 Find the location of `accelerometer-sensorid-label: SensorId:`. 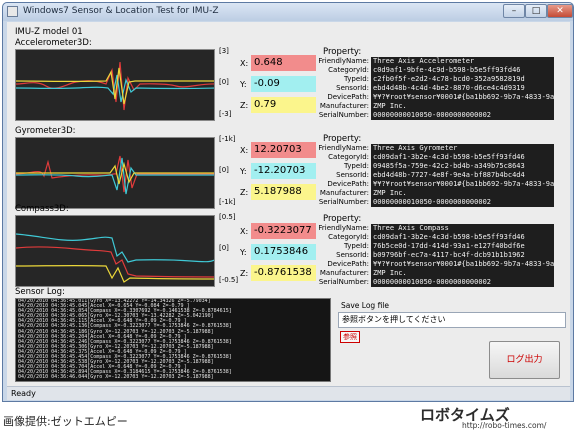

accelerometer-sensorid-label: SensorId: is located at coordinates (352, 88).